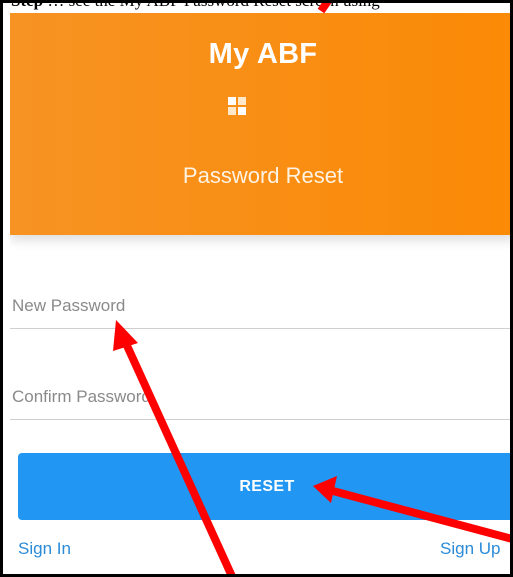 The height and width of the screenshot is (577, 513). What do you see at coordinates (27, 5) in the screenshot?
I see `caption-step-label: Step` at bounding box center [27, 5].